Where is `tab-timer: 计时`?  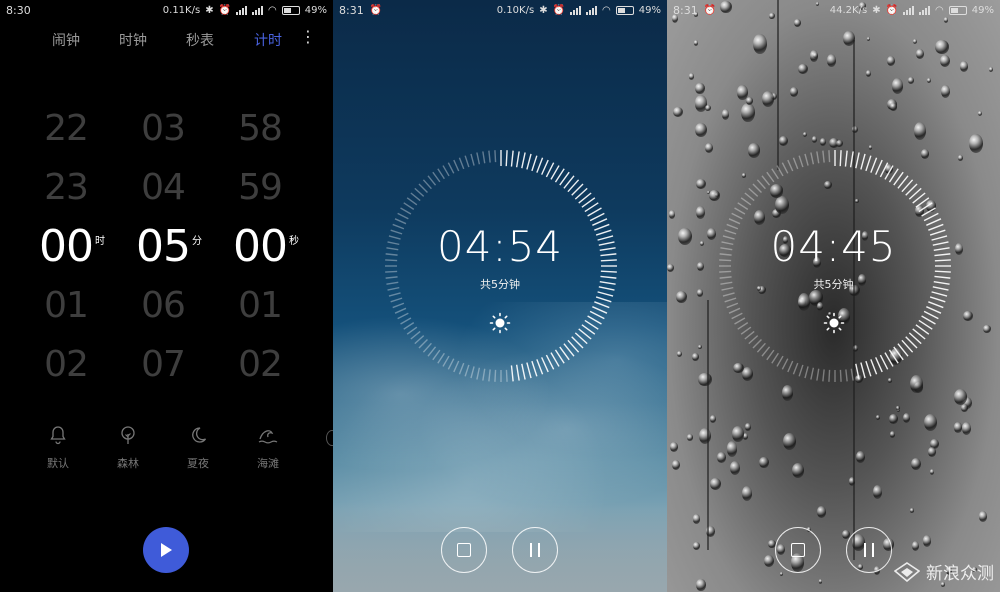
tab-timer: 计时 is located at coordinates (268, 40).